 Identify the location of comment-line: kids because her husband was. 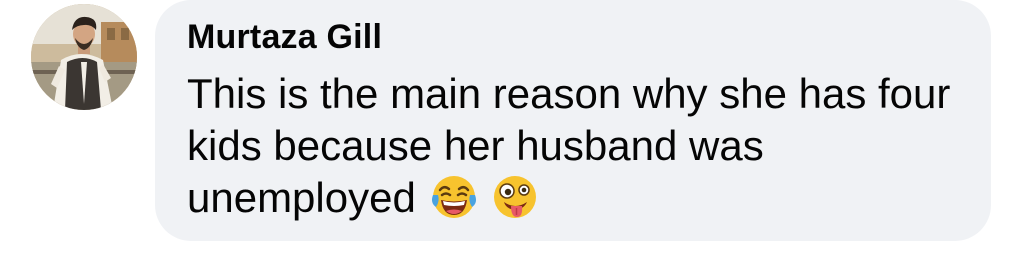
(475, 145).